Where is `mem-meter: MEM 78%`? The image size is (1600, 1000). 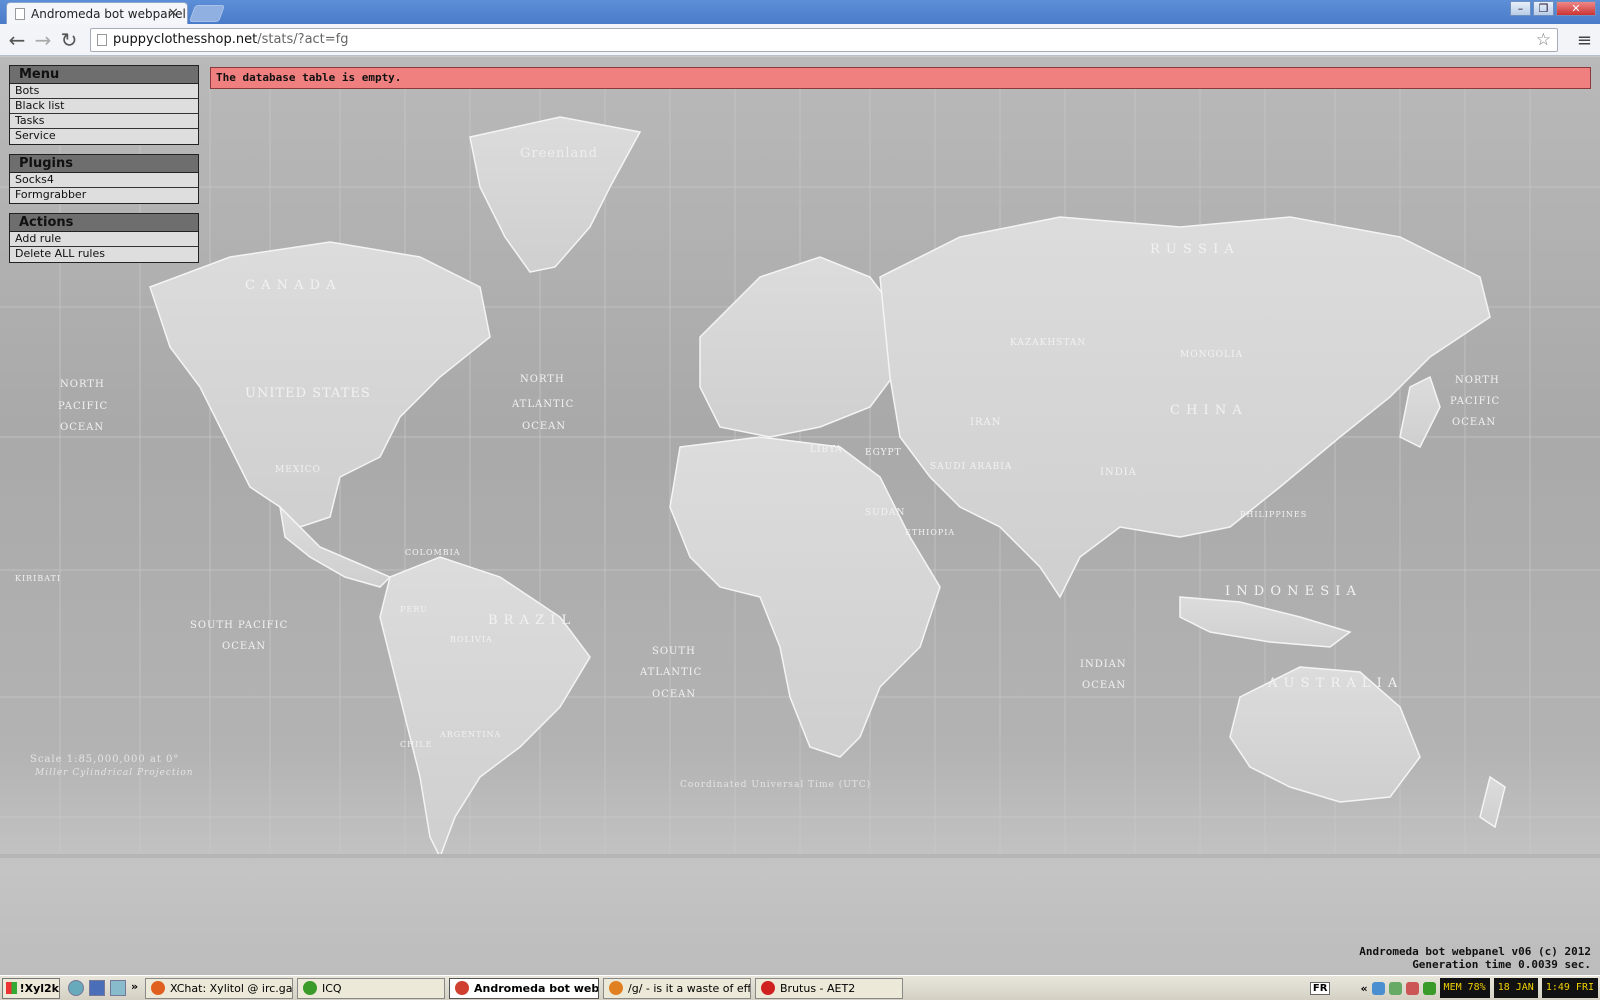 mem-meter: MEM 78% is located at coordinates (1464, 988).